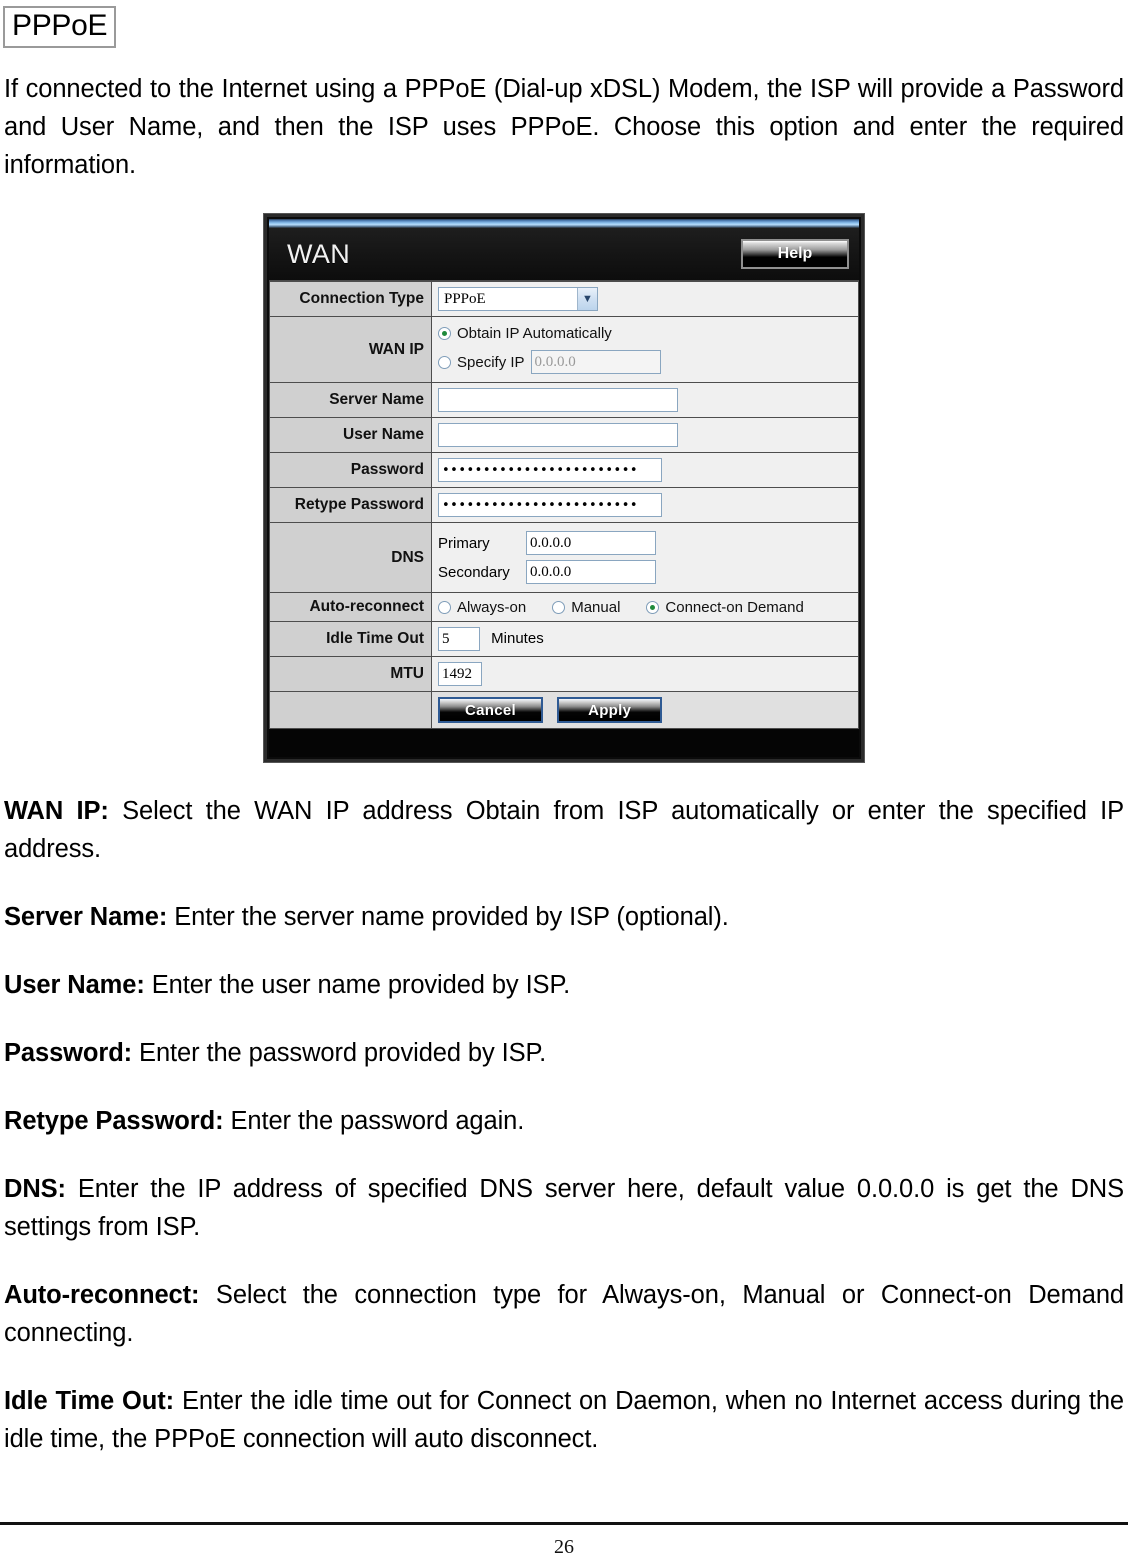 The height and width of the screenshot is (1567, 1128). I want to click on user-name-cell, so click(645, 435).